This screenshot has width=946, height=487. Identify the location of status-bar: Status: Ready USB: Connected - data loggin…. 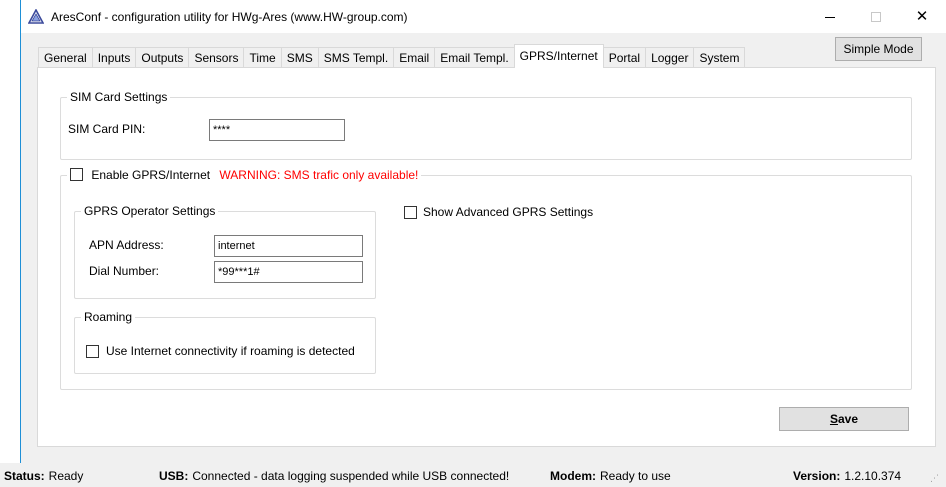
(473, 475).